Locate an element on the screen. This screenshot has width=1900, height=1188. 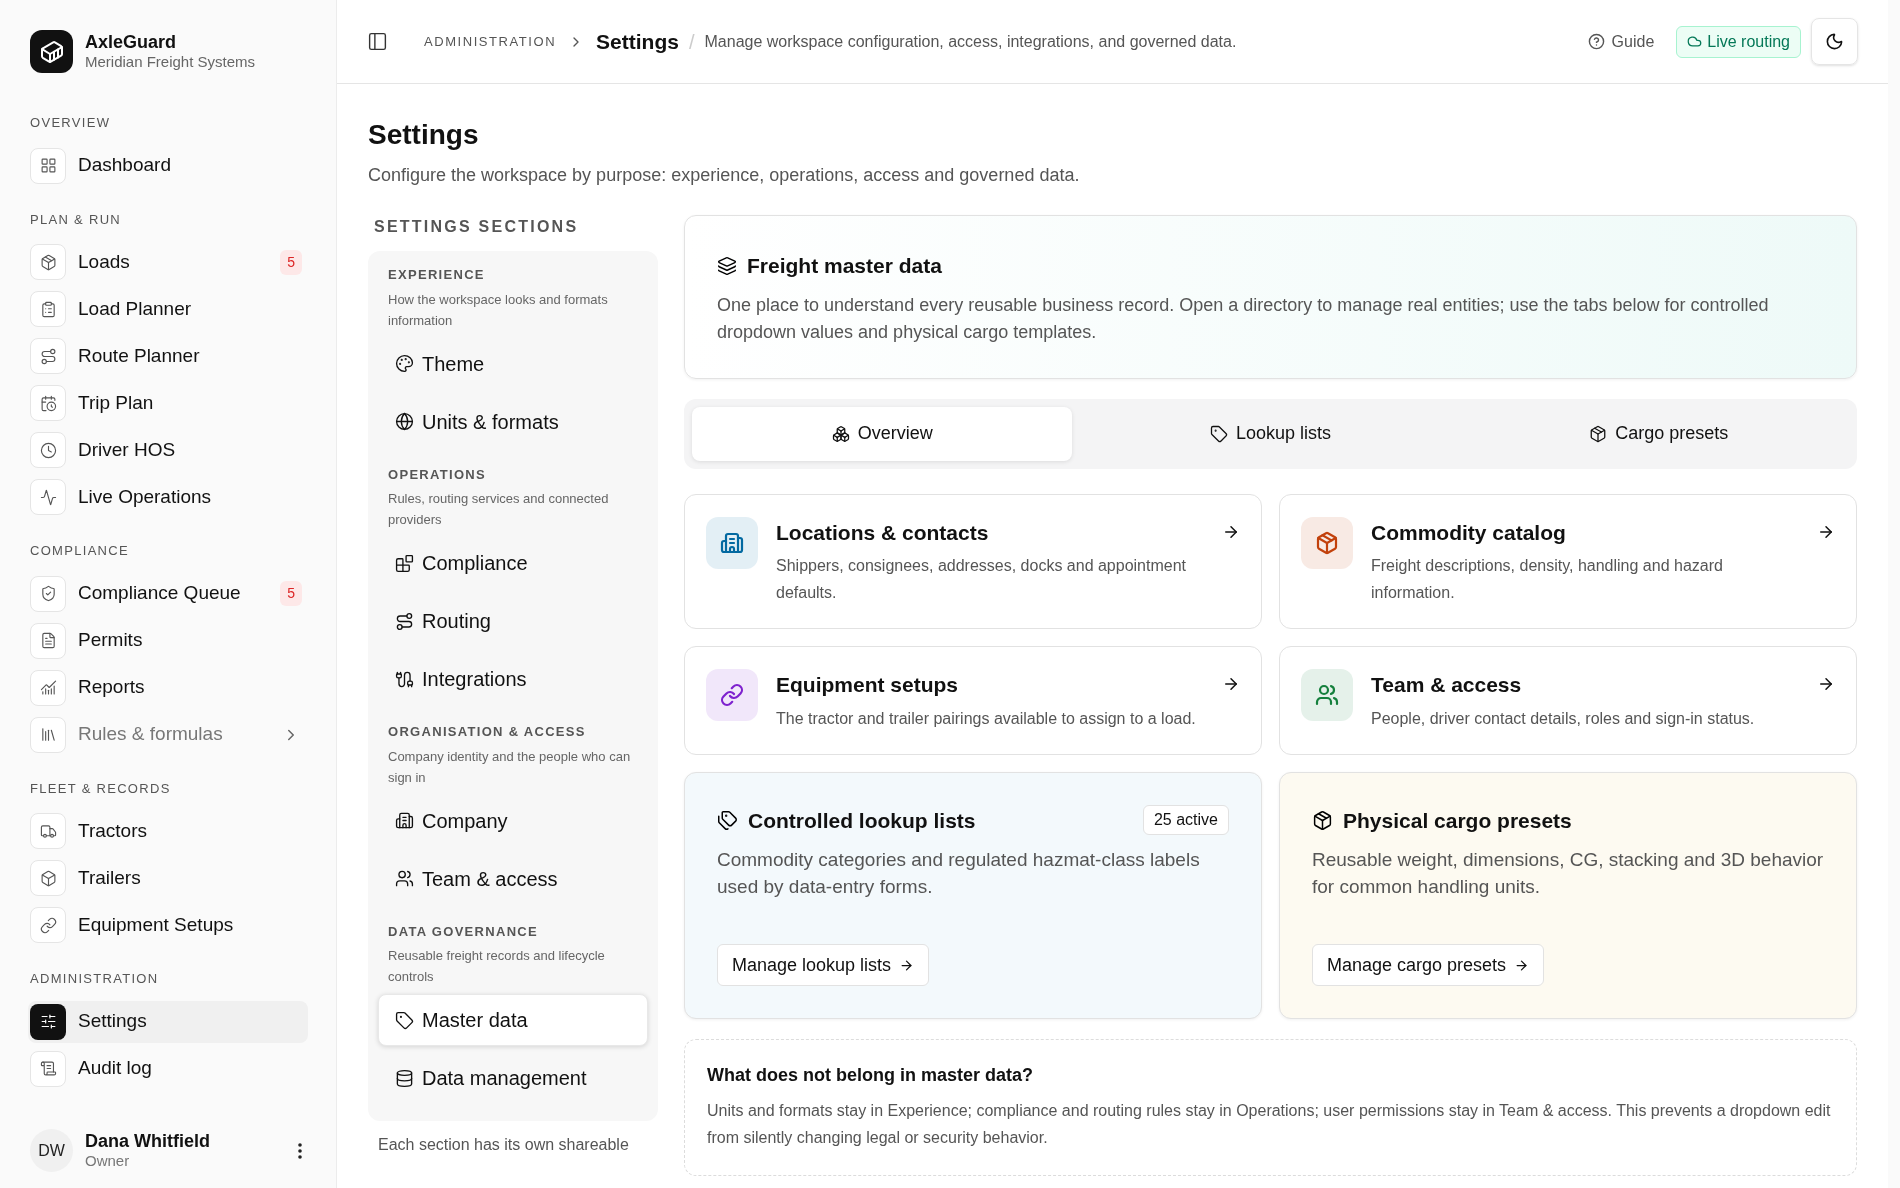
card-description: People, driver contact details, roles and sign-in status. is located at coordinates (1563, 718).